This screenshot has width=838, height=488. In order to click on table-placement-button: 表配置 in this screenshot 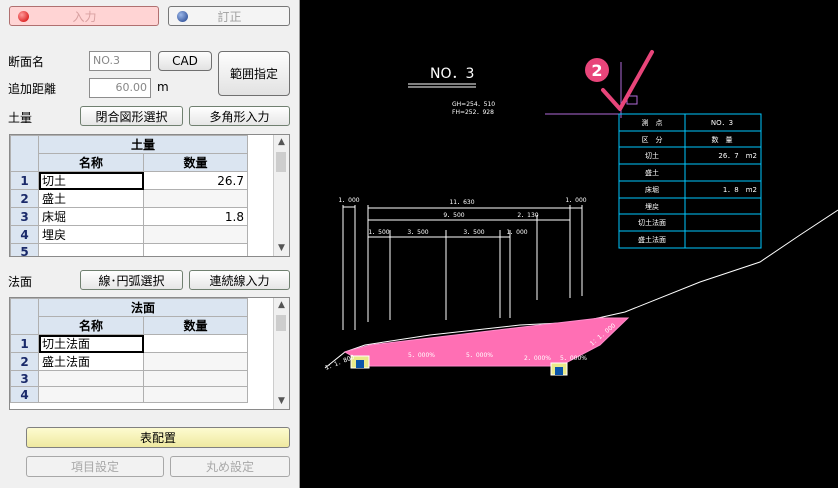, I will do `click(158, 437)`.